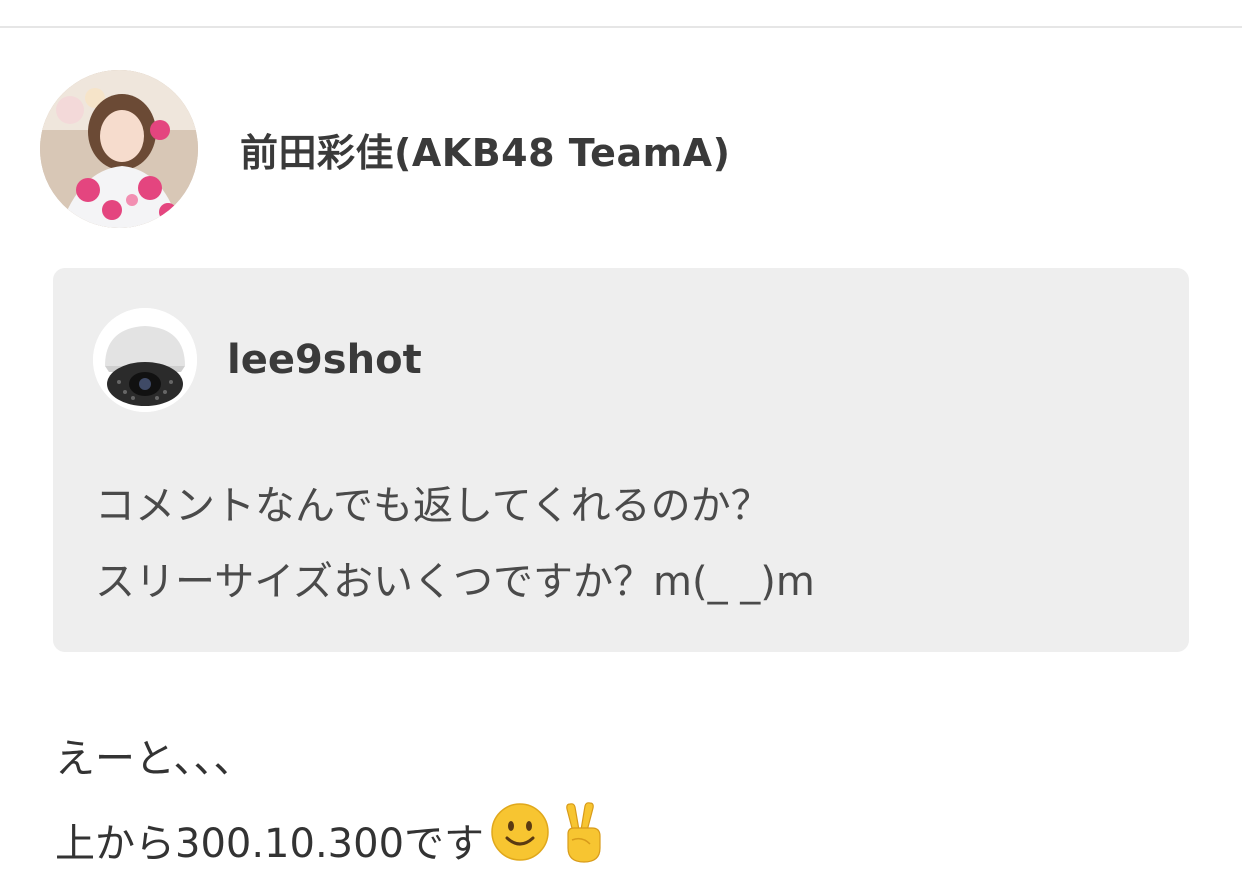 Image resolution: width=1242 pixels, height=892 pixels. I want to click on quoted-user-avatar, so click(145, 360).